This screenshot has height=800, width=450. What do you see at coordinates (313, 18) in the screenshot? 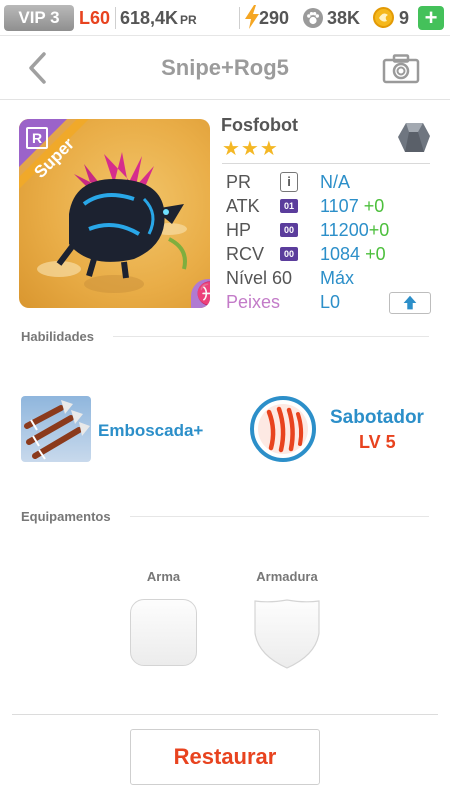
I see `paw-food-icon` at bounding box center [313, 18].